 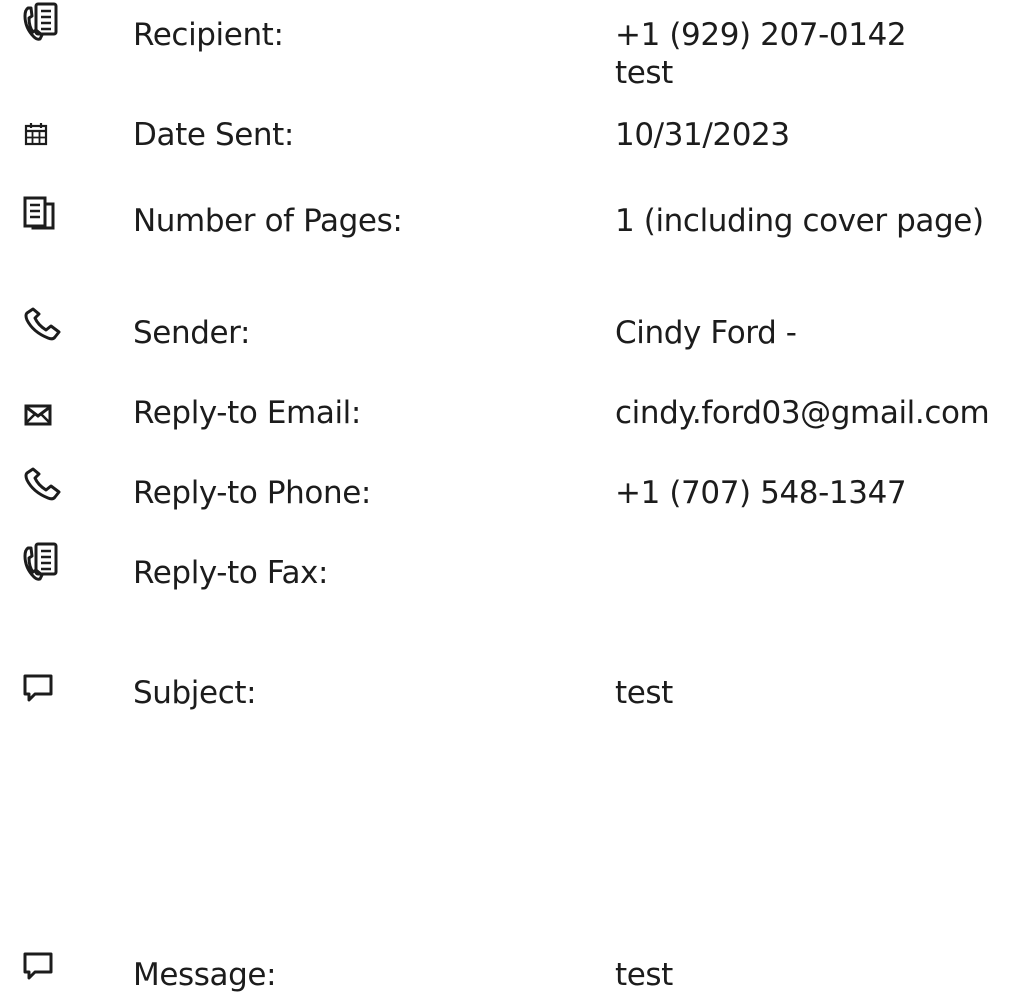 I want to click on recipient-row: Recipient: +1 (929) 207-0142 test, so click(x=509, y=46).